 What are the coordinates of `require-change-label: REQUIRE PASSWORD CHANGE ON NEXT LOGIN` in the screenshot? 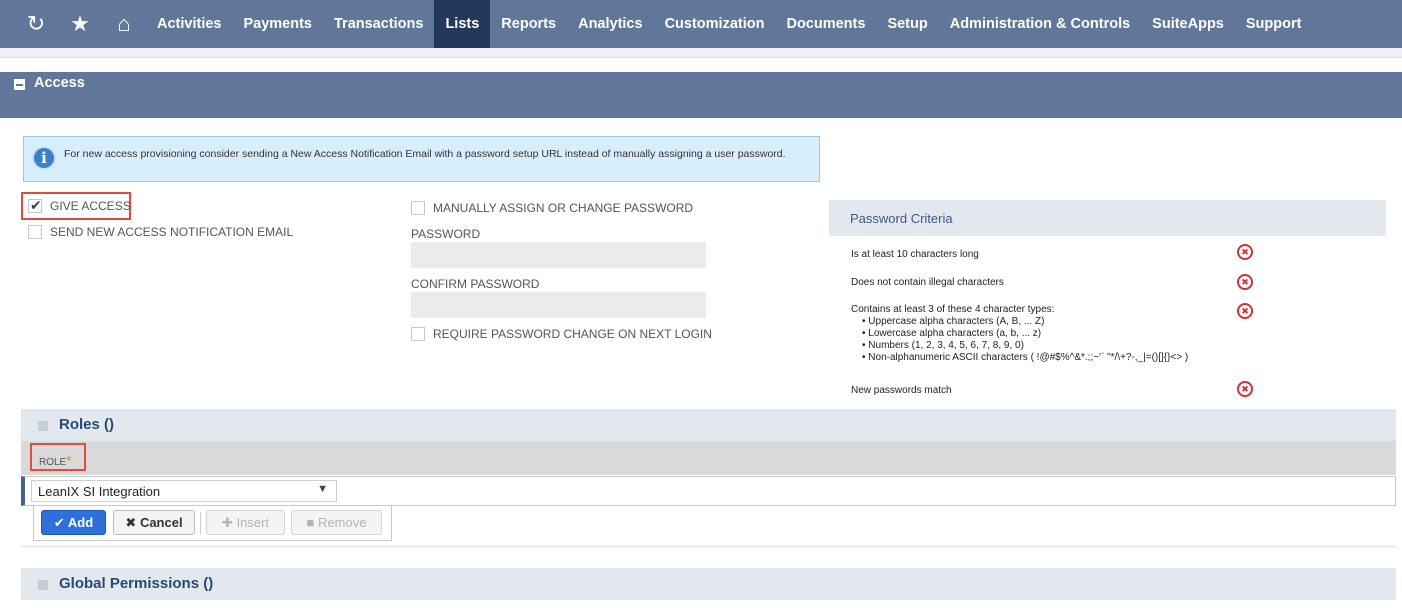 It's located at (572, 334).